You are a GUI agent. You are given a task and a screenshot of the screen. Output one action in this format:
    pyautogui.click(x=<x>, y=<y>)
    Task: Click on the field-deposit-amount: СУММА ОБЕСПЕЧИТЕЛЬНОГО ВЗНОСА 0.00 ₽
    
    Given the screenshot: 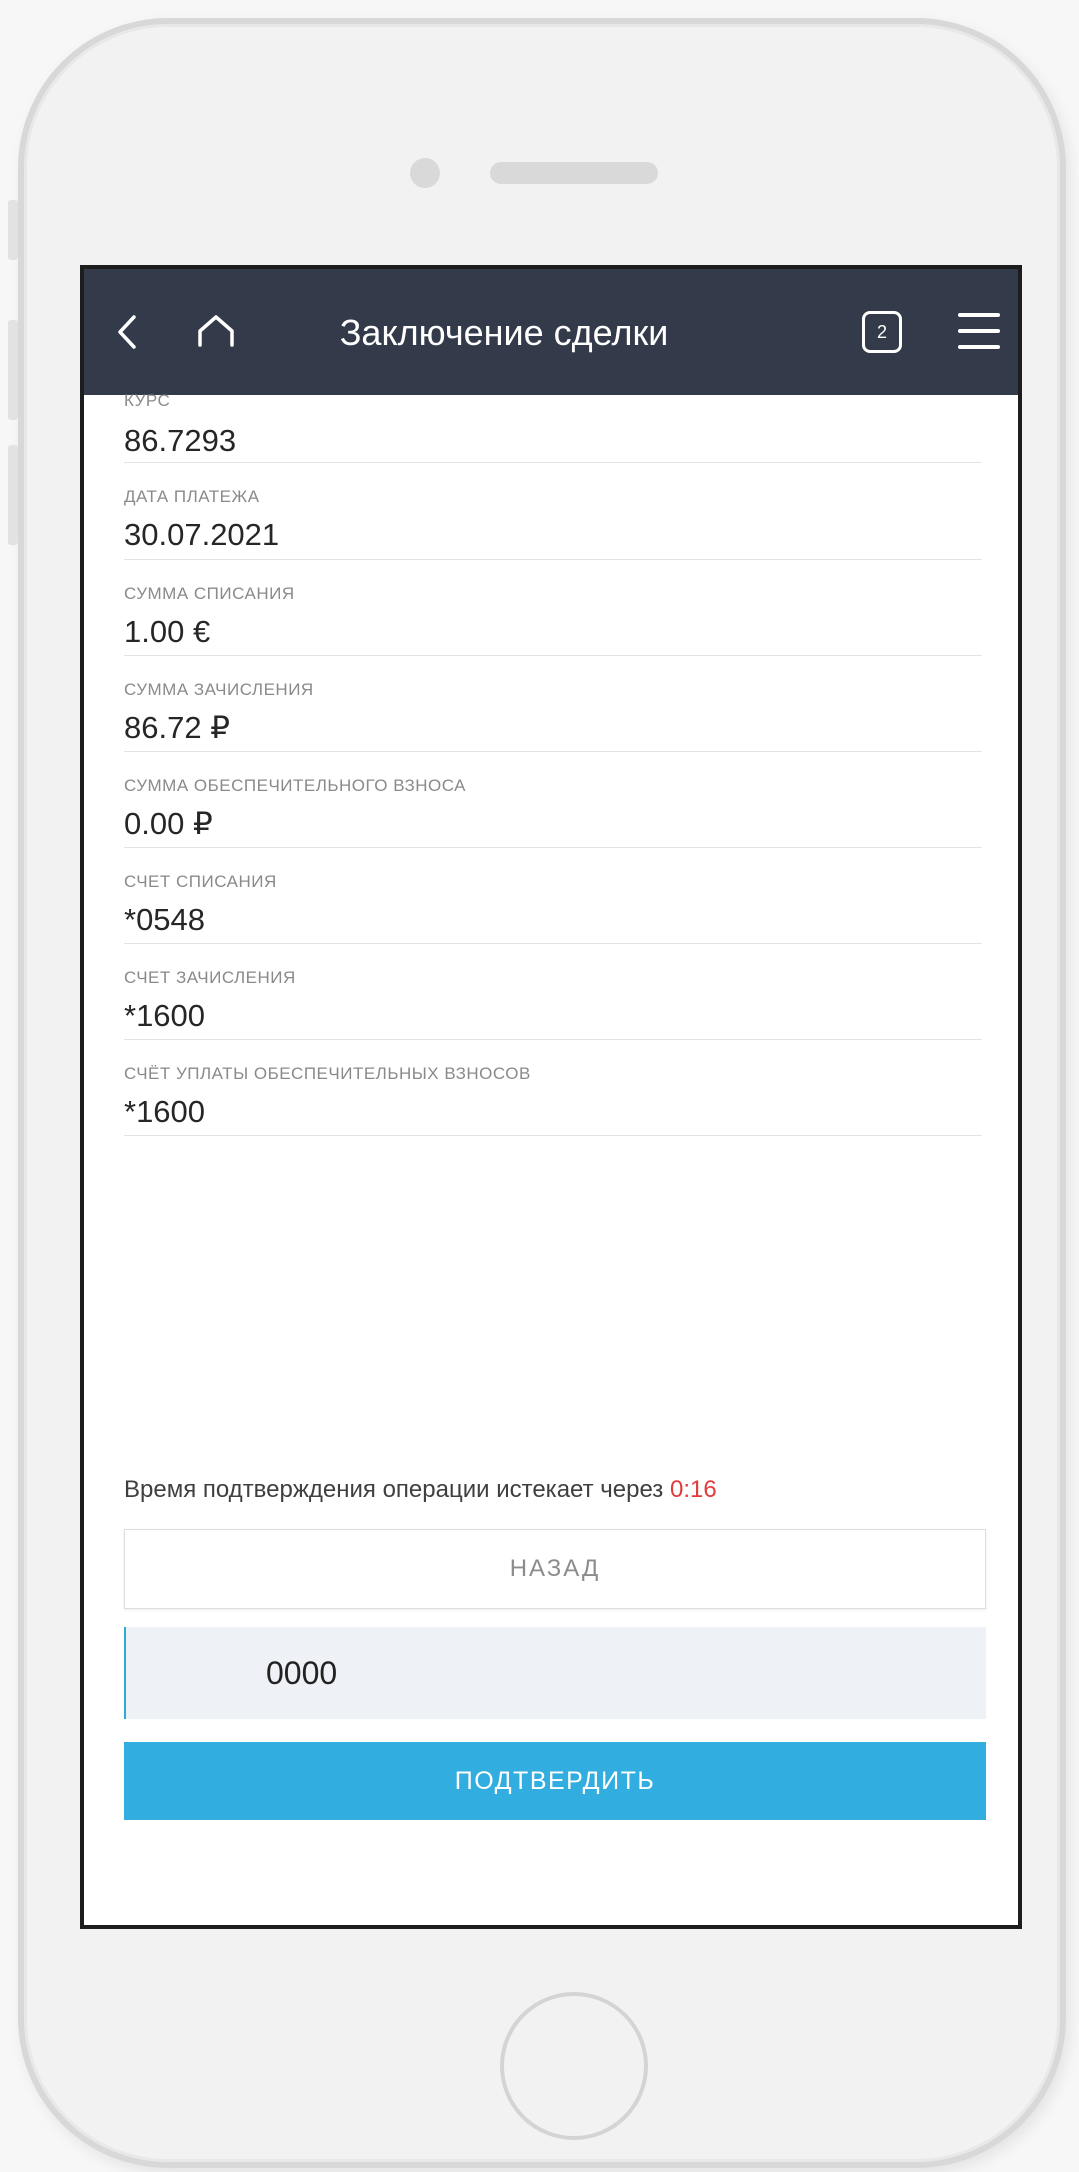 What is the action you would take?
    pyautogui.click(x=553, y=800)
    